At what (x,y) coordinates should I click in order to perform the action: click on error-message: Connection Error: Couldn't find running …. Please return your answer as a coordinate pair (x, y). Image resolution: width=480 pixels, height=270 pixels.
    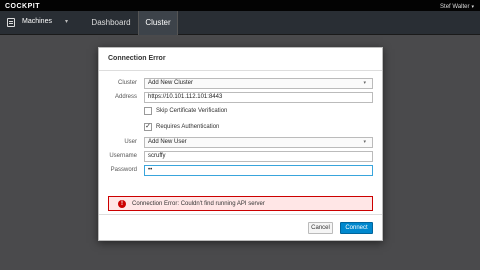
    Looking at the image, I should click on (198, 204).